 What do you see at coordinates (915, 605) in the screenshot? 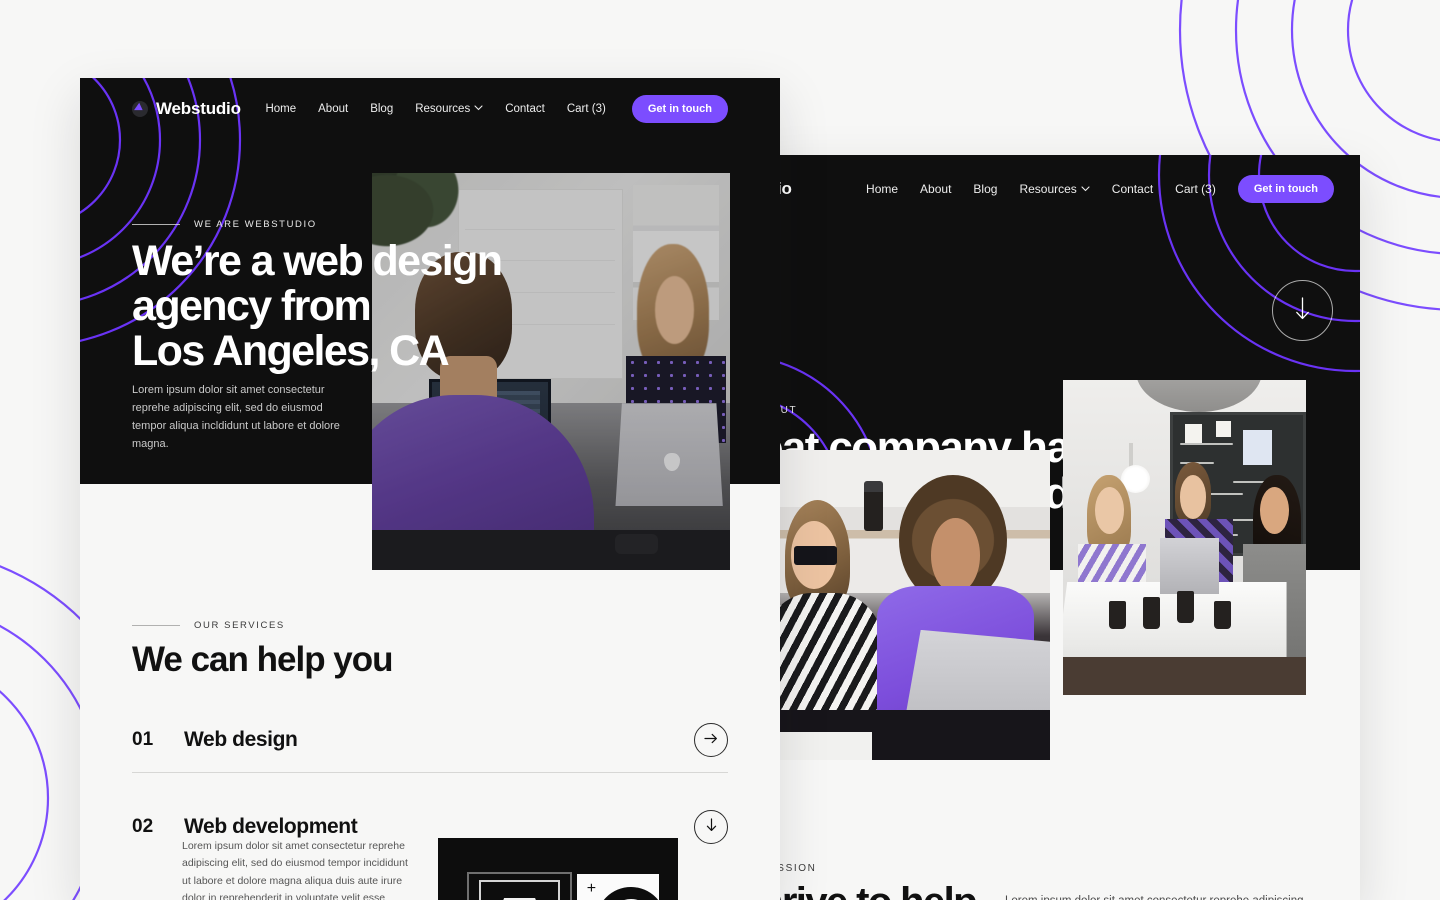
I see `about-photo-women-laptop` at bounding box center [915, 605].